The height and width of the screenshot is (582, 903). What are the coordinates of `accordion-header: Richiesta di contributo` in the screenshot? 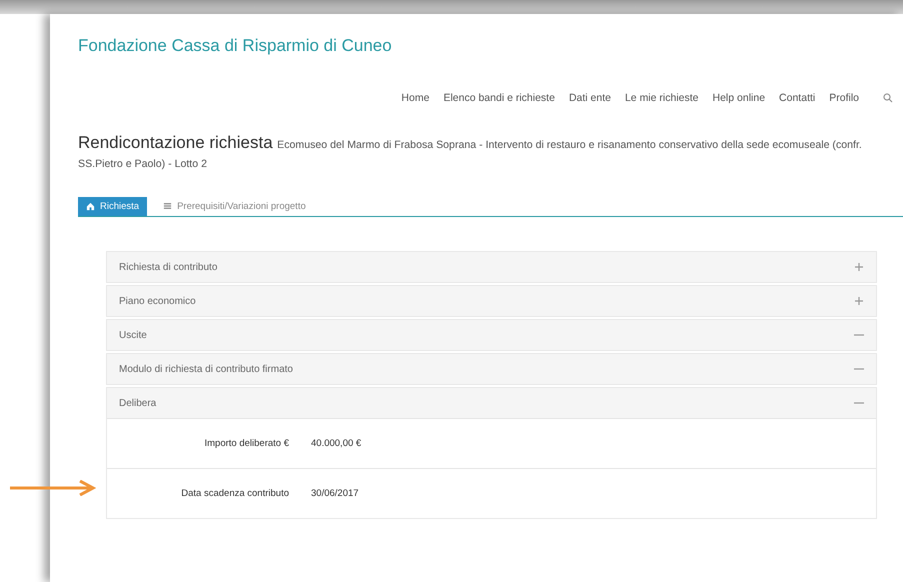 It's located at (491, 267).